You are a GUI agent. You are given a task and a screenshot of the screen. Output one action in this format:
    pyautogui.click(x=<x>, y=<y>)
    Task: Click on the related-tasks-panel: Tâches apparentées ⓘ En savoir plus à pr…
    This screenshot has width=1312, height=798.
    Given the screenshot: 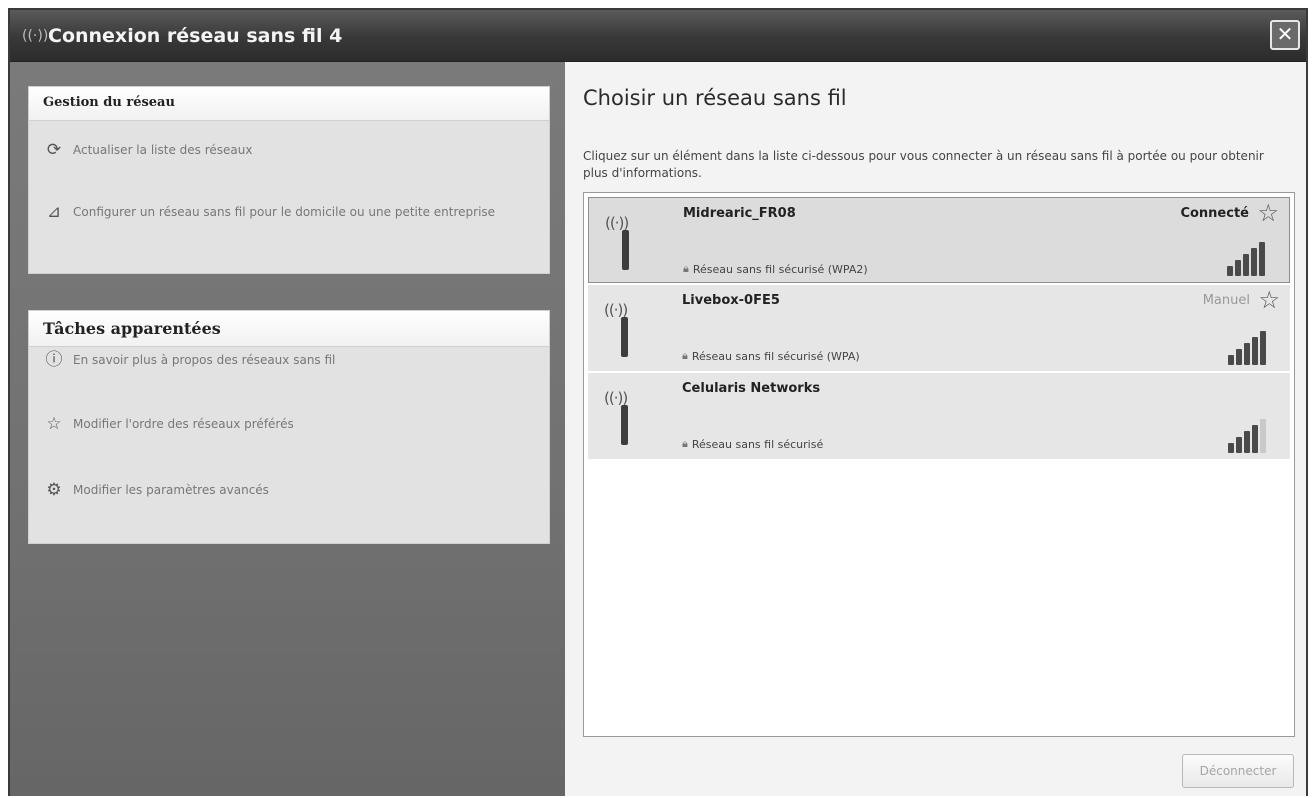 What is the action you would take?
    pyautogui.click(x=289, y=427)
    